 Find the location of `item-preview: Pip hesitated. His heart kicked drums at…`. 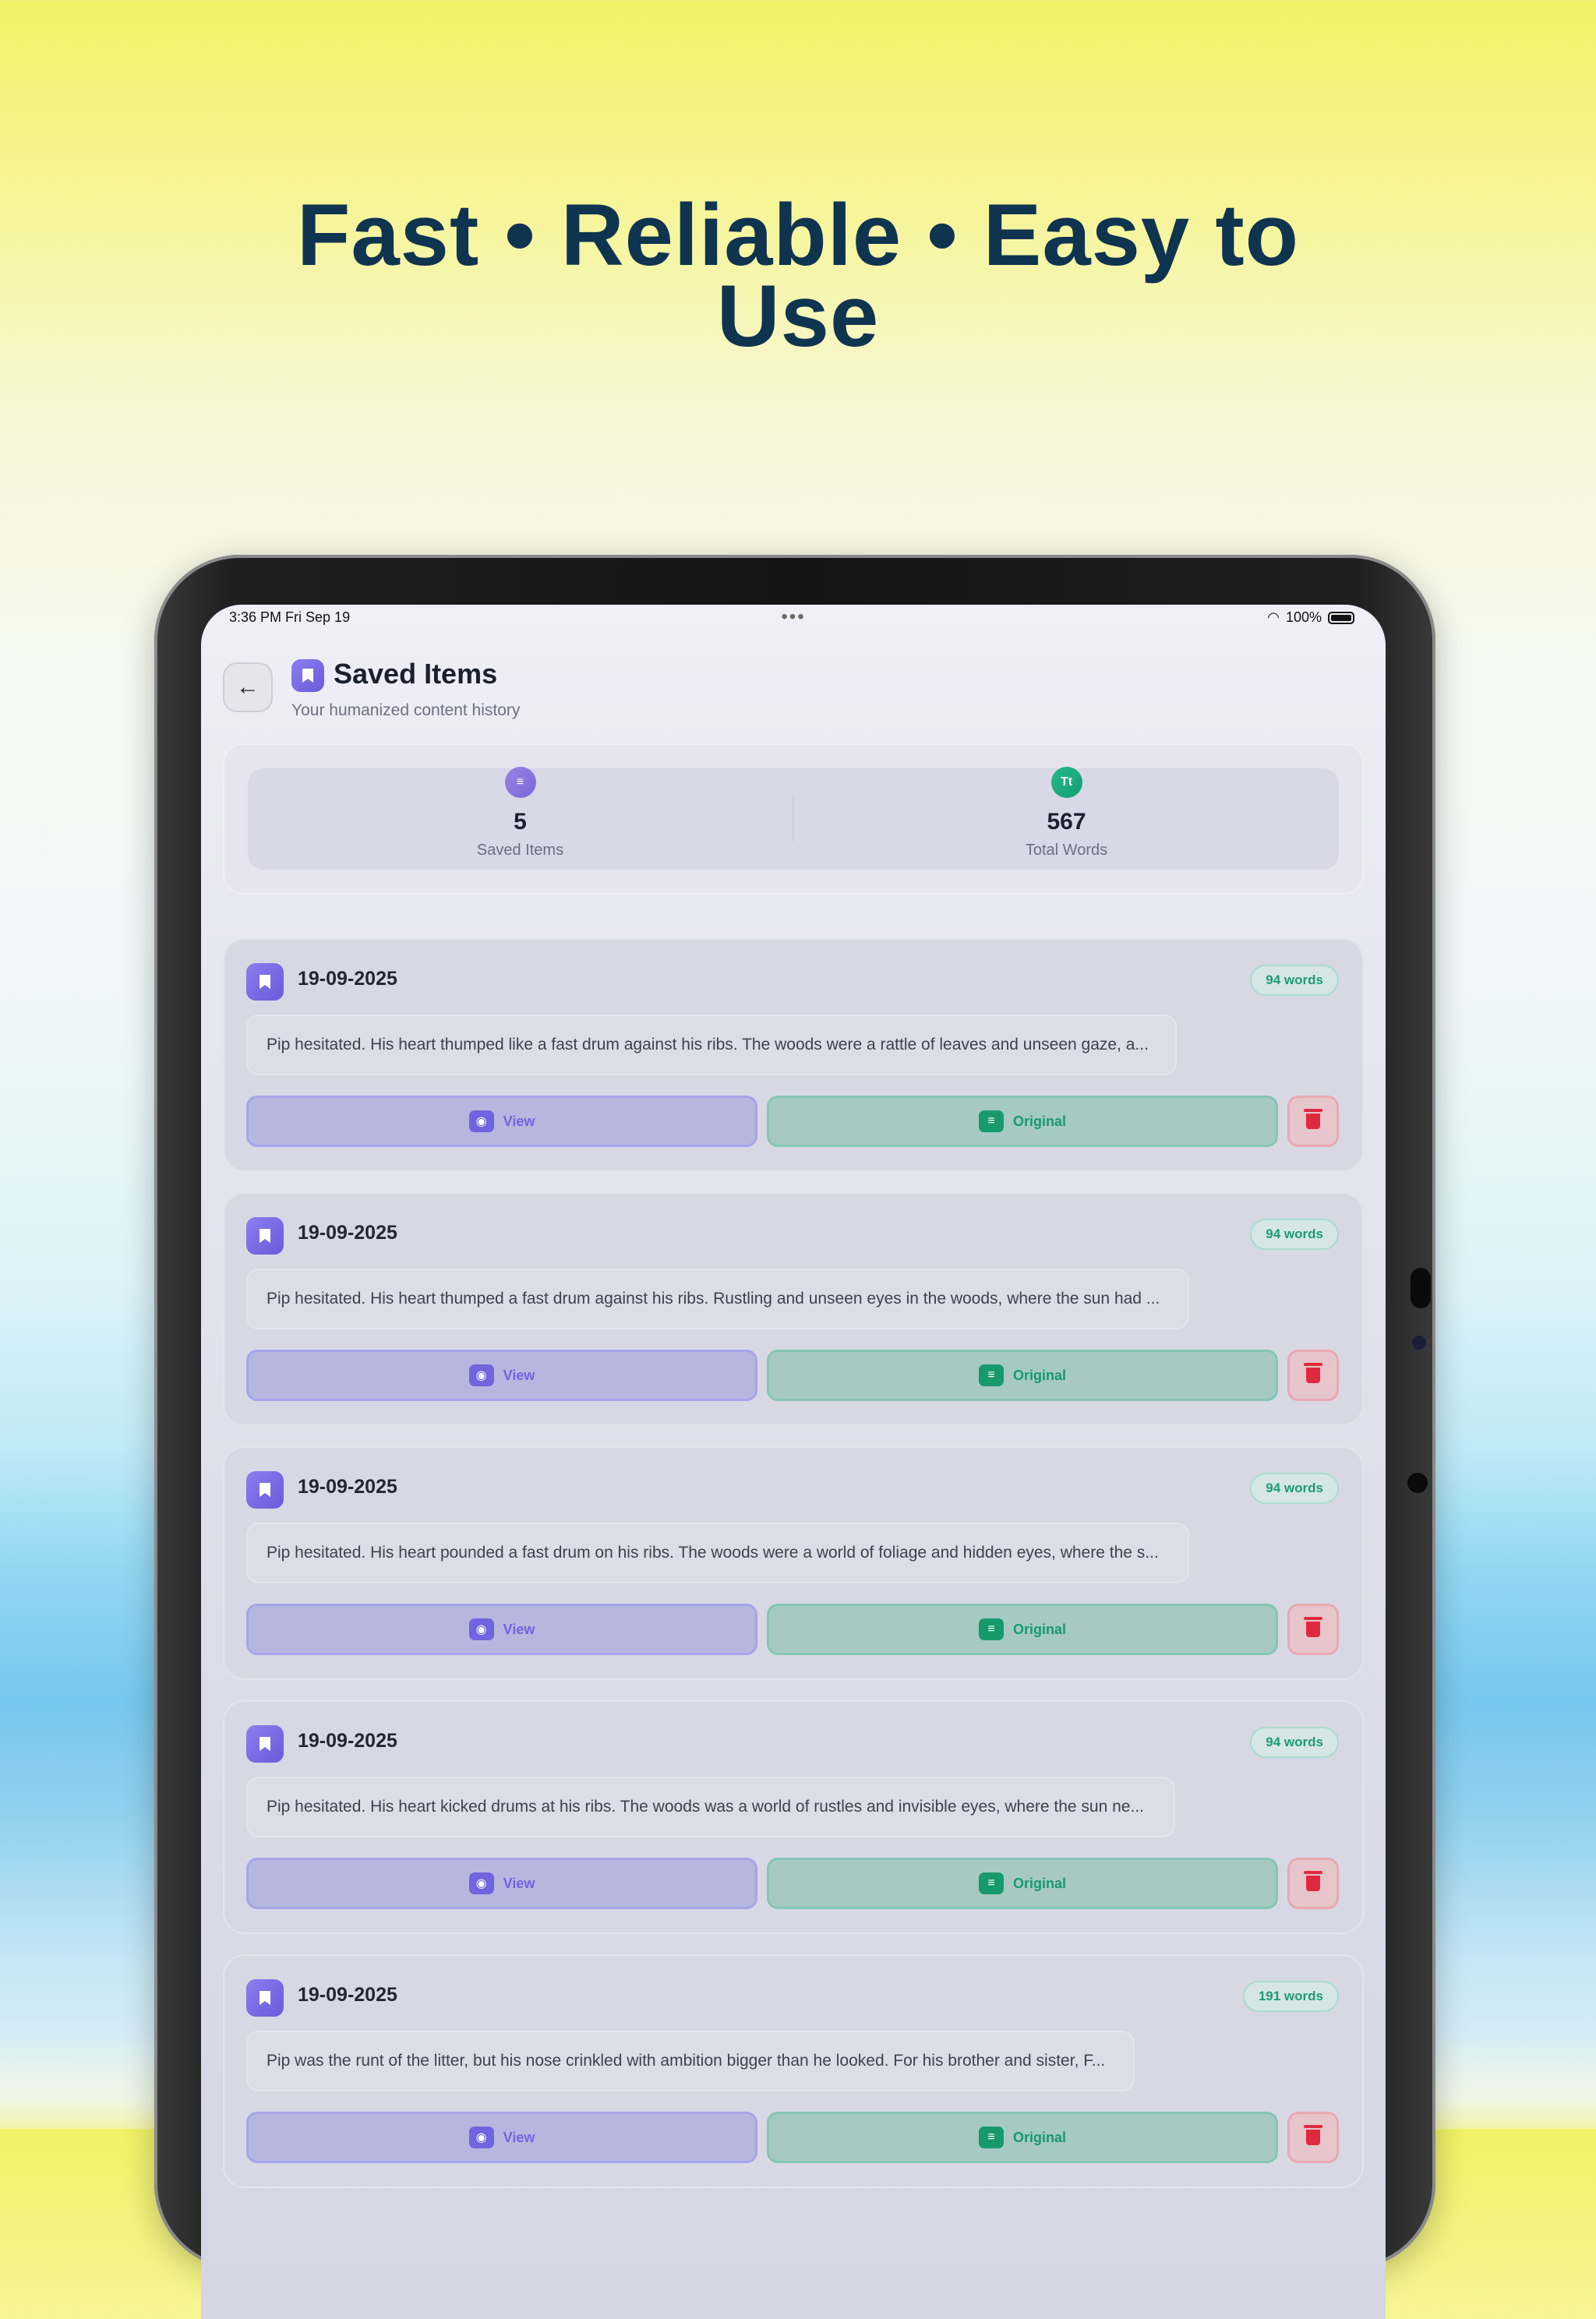

item-preview: Pip hesitated. His heart kicked drums at… is located at coordinates (710, 1807).